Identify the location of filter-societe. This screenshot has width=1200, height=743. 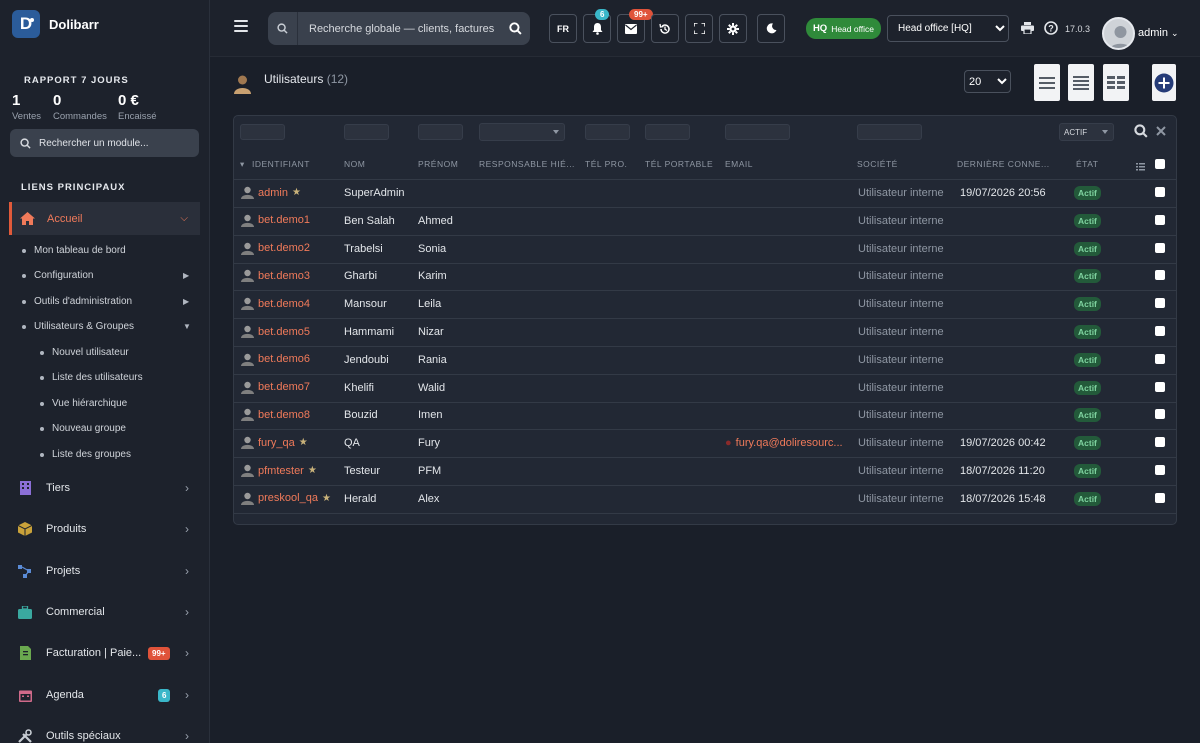
(889, 132).